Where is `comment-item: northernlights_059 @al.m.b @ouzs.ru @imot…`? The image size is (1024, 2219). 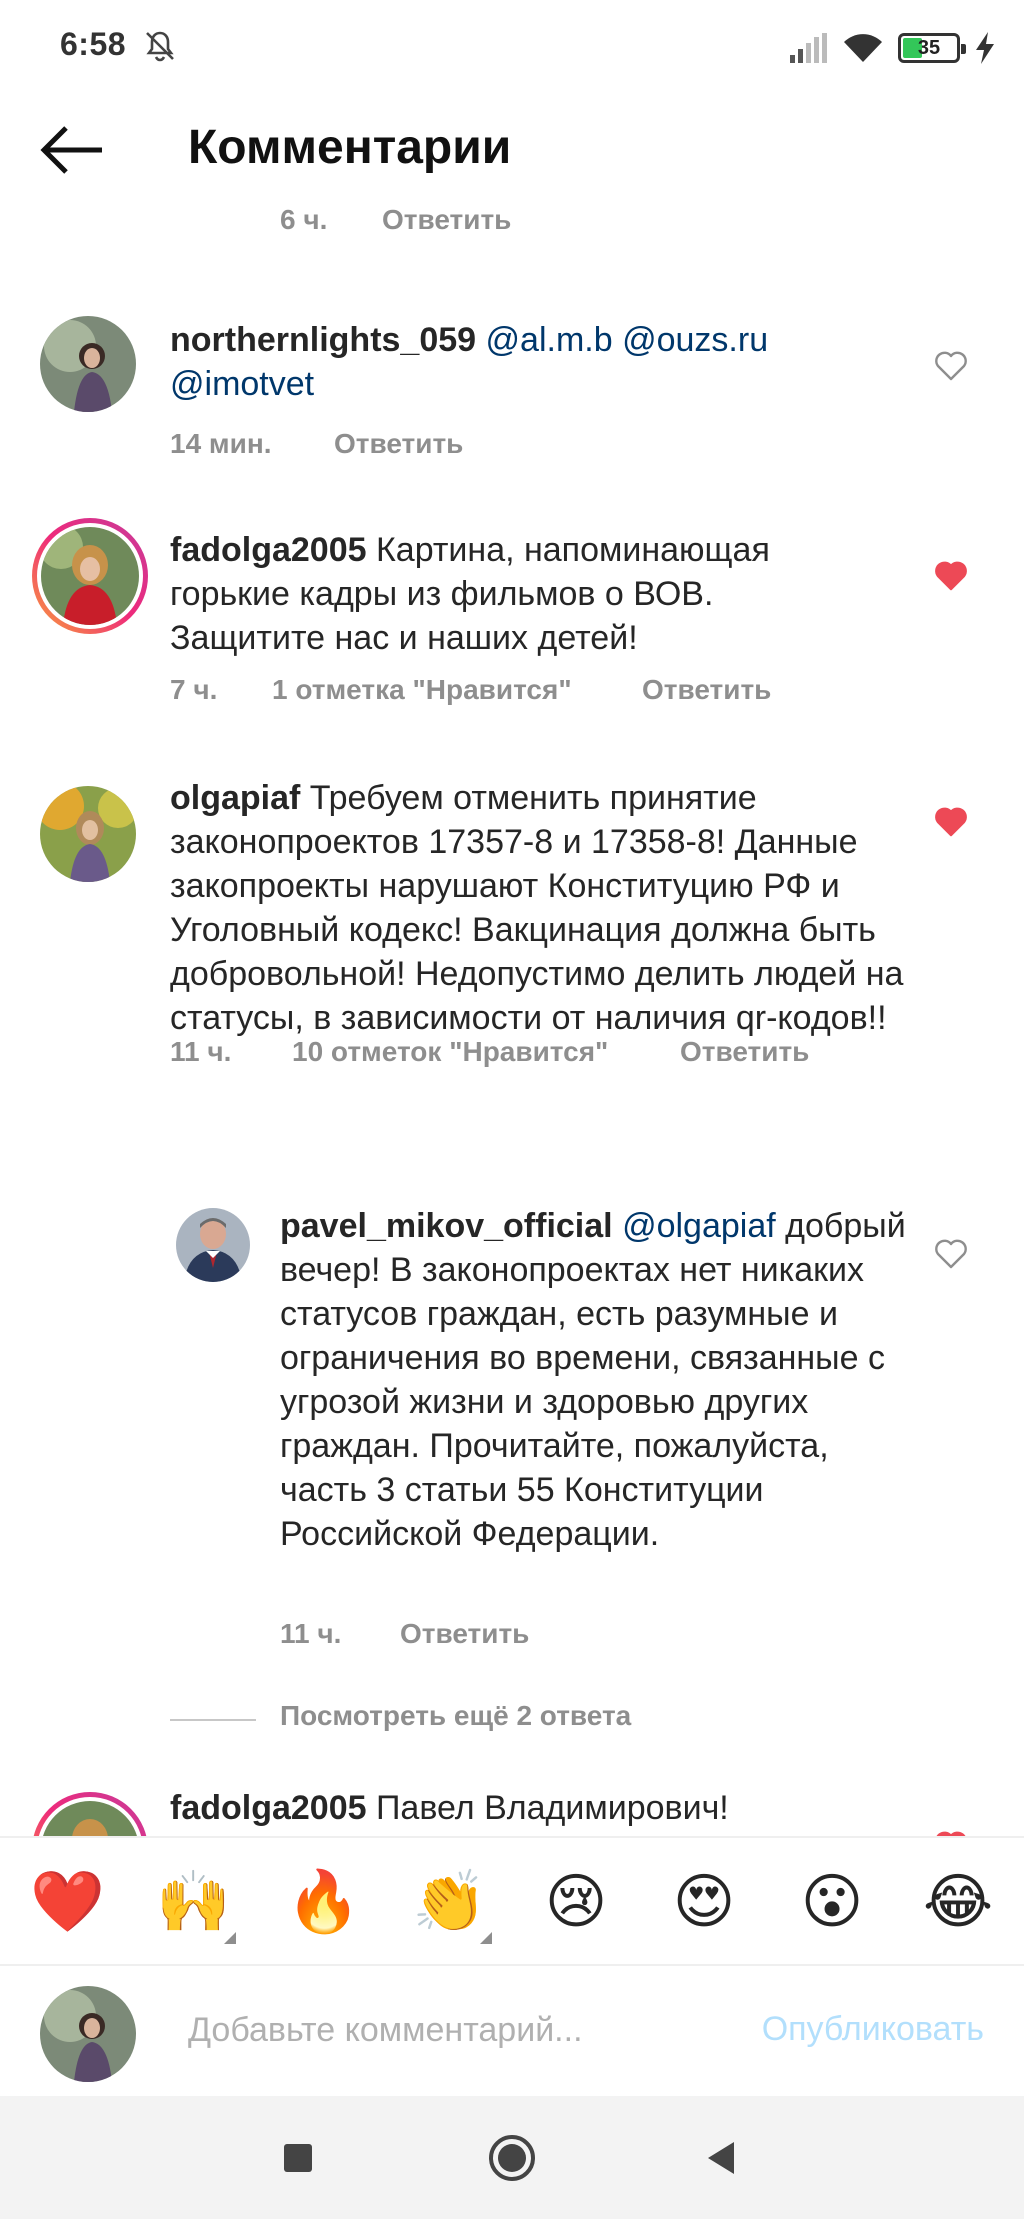 comment-item: northernlights_059 @al.m.b @ouzs.ru @imot… is located at coordinates (512, 387).